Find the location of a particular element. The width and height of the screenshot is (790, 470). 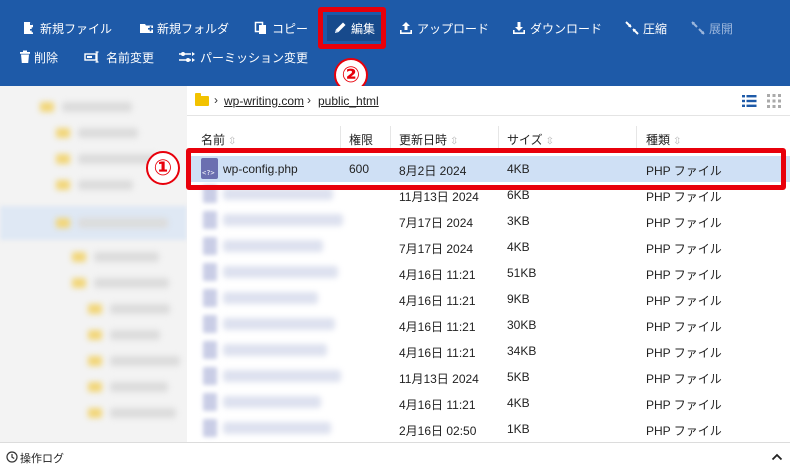

download-label: ダウンロード is located at coordinates (566, 28).